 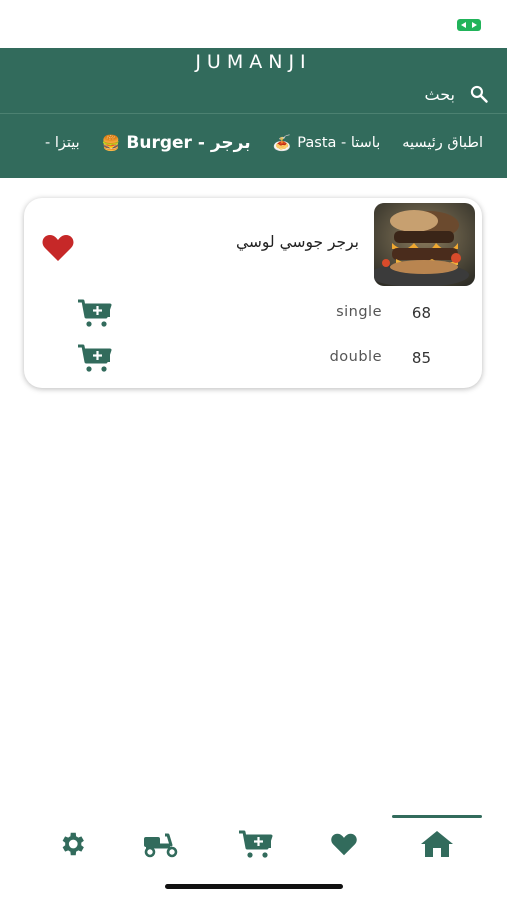 I want to click on variant-row: 85 double, so click(x=253, y=359).